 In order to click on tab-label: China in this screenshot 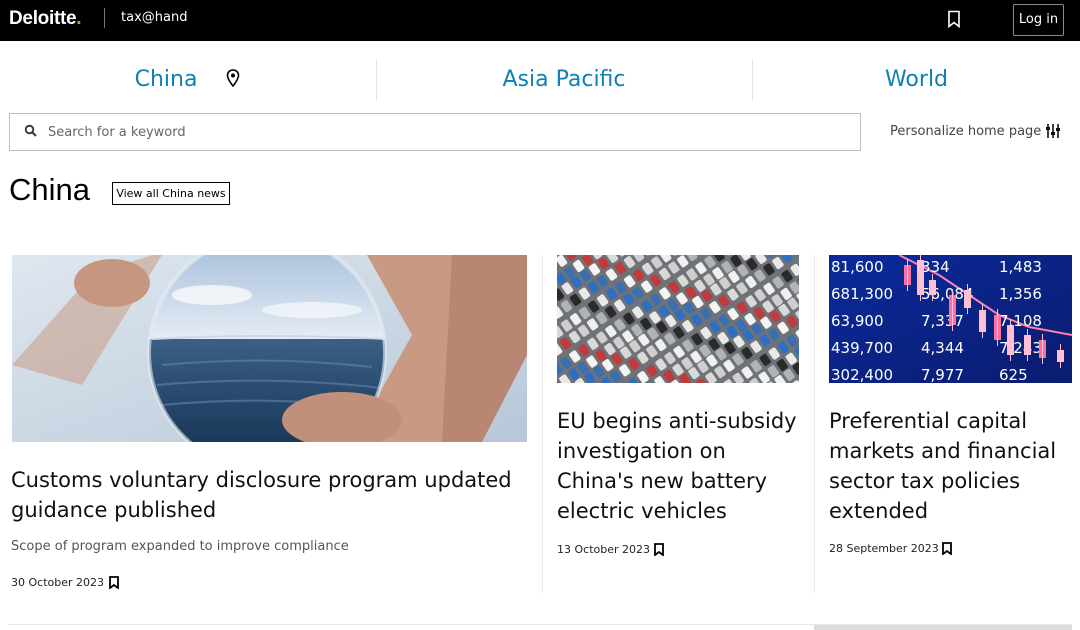, I will do `click(166, 79)`.